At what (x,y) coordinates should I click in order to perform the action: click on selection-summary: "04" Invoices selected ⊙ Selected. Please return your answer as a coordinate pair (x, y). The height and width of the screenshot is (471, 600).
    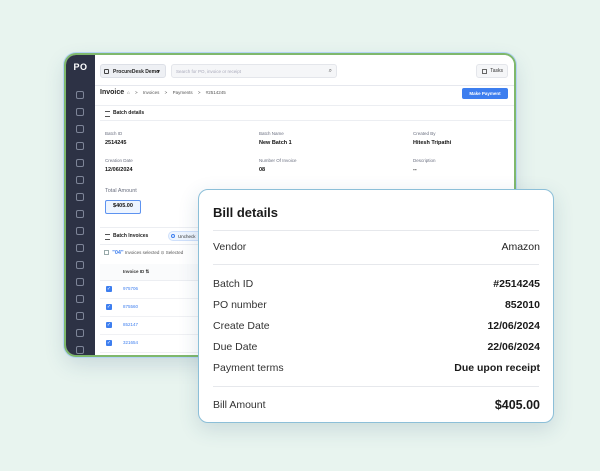
    Looking at the image, I should click on (143, 253).